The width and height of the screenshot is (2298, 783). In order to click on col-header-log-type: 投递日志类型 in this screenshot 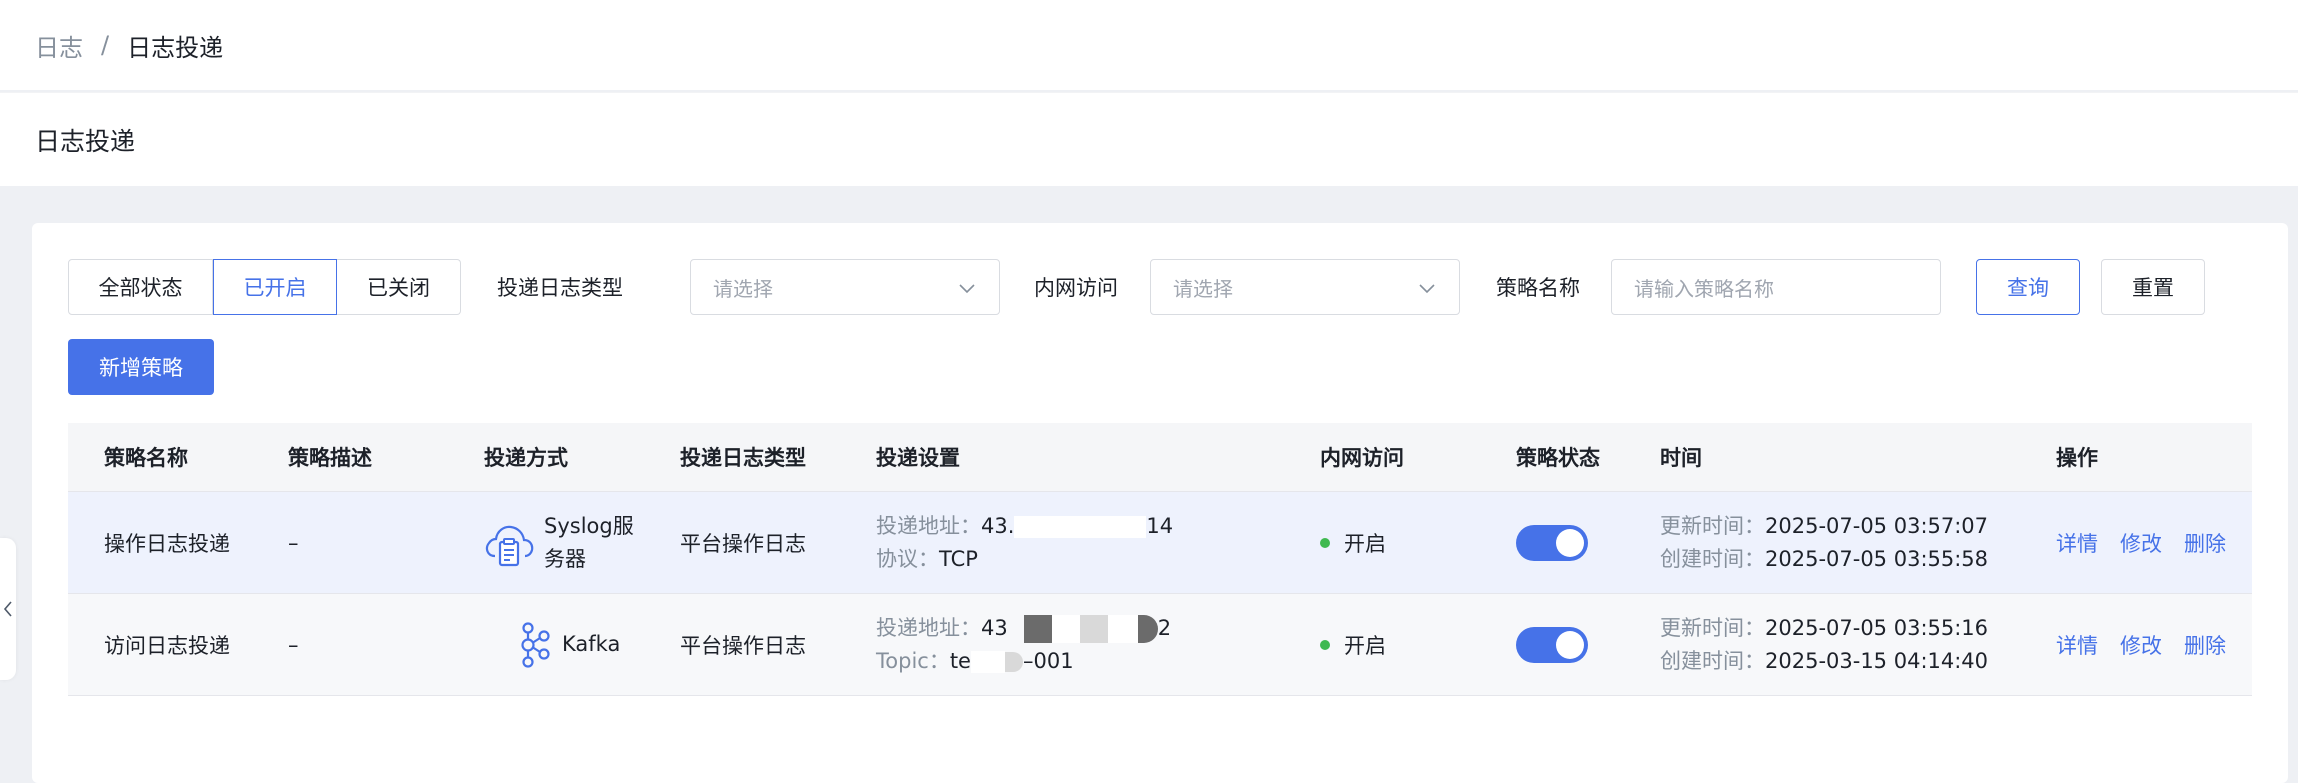, I will do `click(743, 458)`.